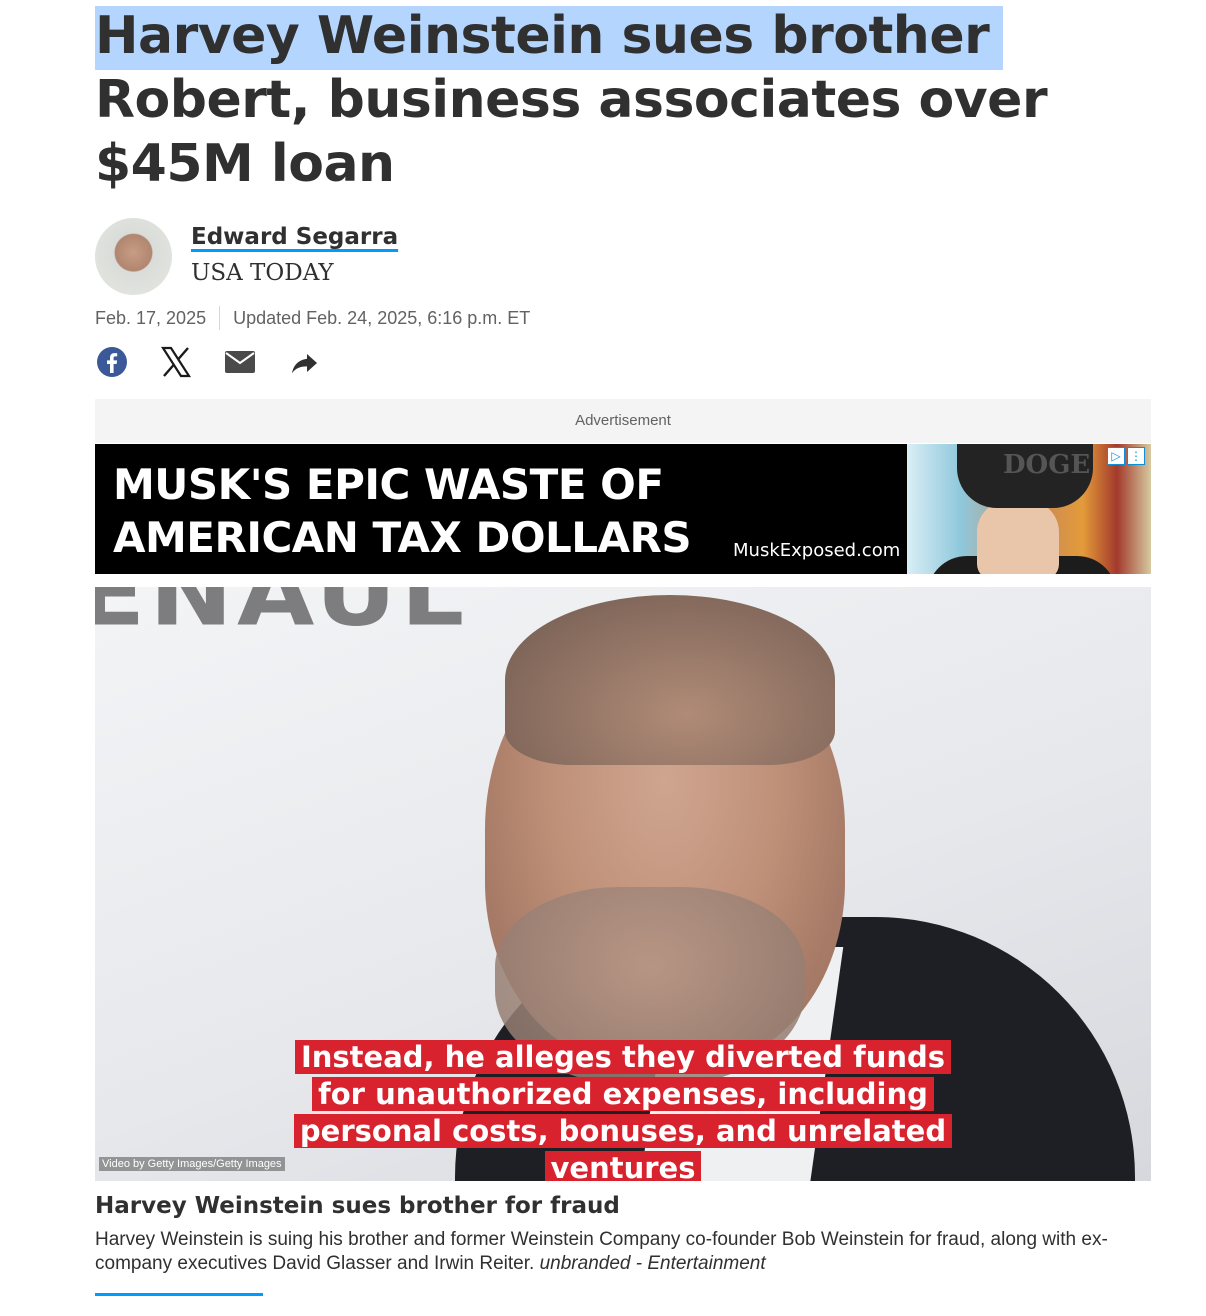 Image resolution: width=1206 pixels, height=1316 pixels. Describe the element at coordinates (1116, 456) in the screenshot. I see `adchoices-icon: ▷` at that location.